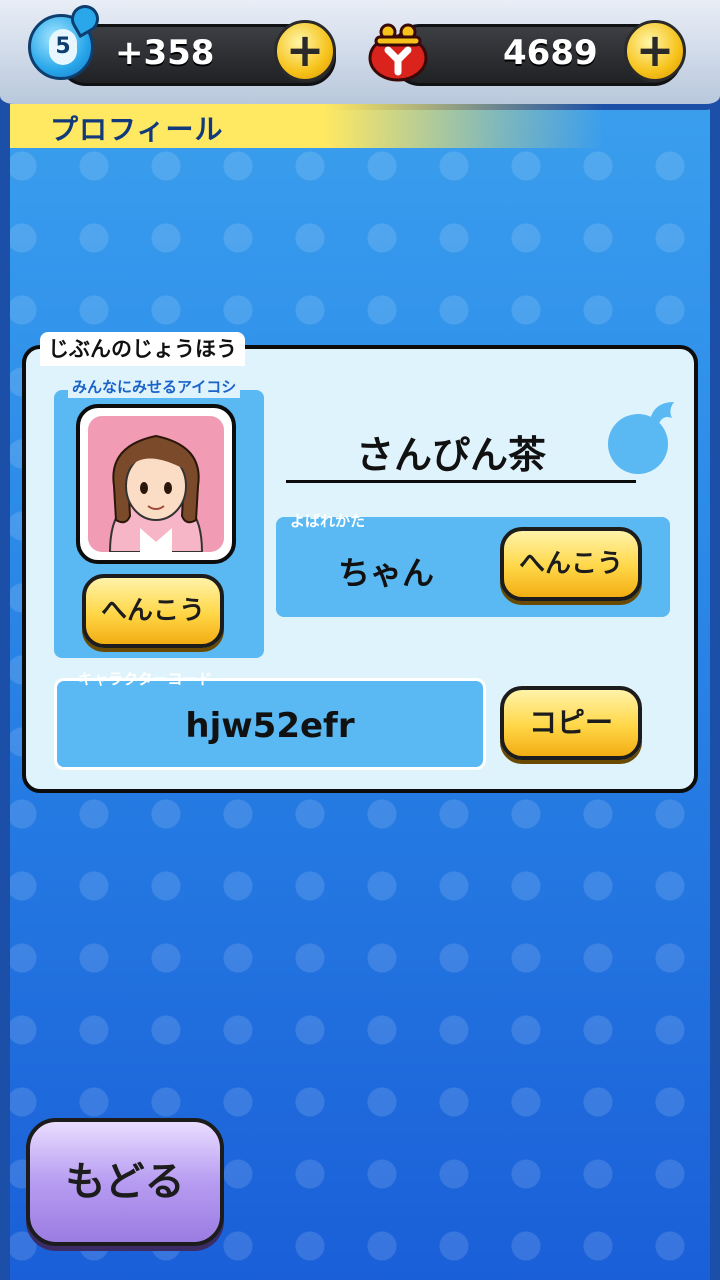 The width and height of the screenshot is (720, 1280). Describe the element at coordinates (571, 723) in the screenshot. I see `copy-button: コピー` at that location.